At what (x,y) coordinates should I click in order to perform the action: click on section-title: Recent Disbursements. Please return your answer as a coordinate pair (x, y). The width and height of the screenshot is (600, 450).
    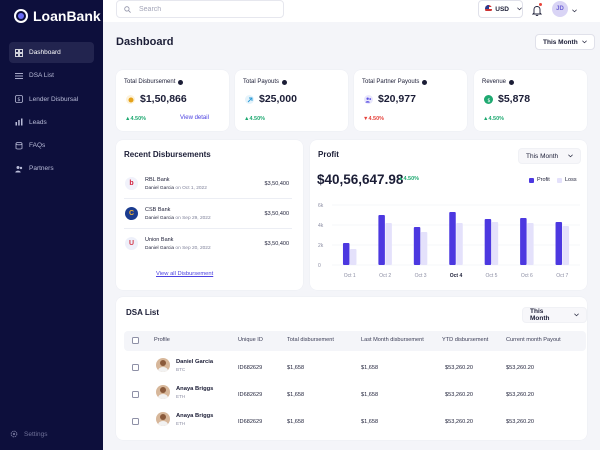
    Looking at the image, I should click on (167, 154).